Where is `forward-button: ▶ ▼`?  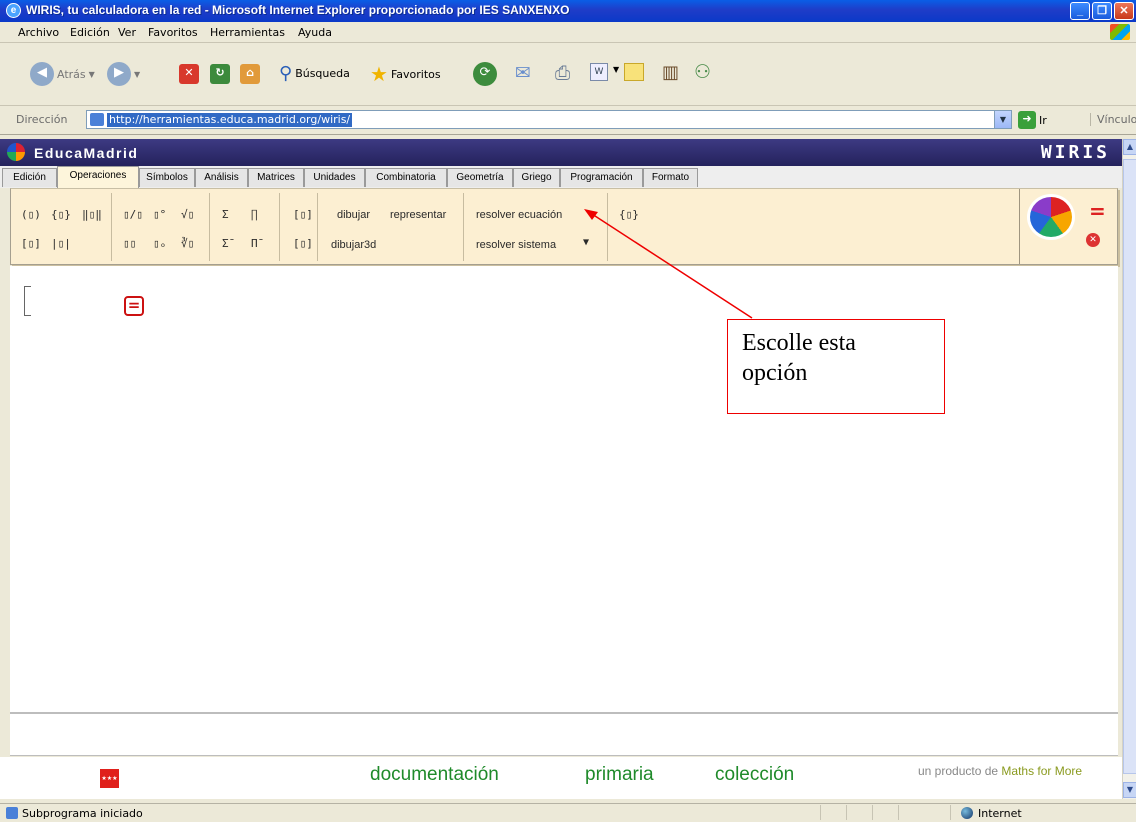 forward-button: ▶ ▼ is located at coordinates (123, 74).